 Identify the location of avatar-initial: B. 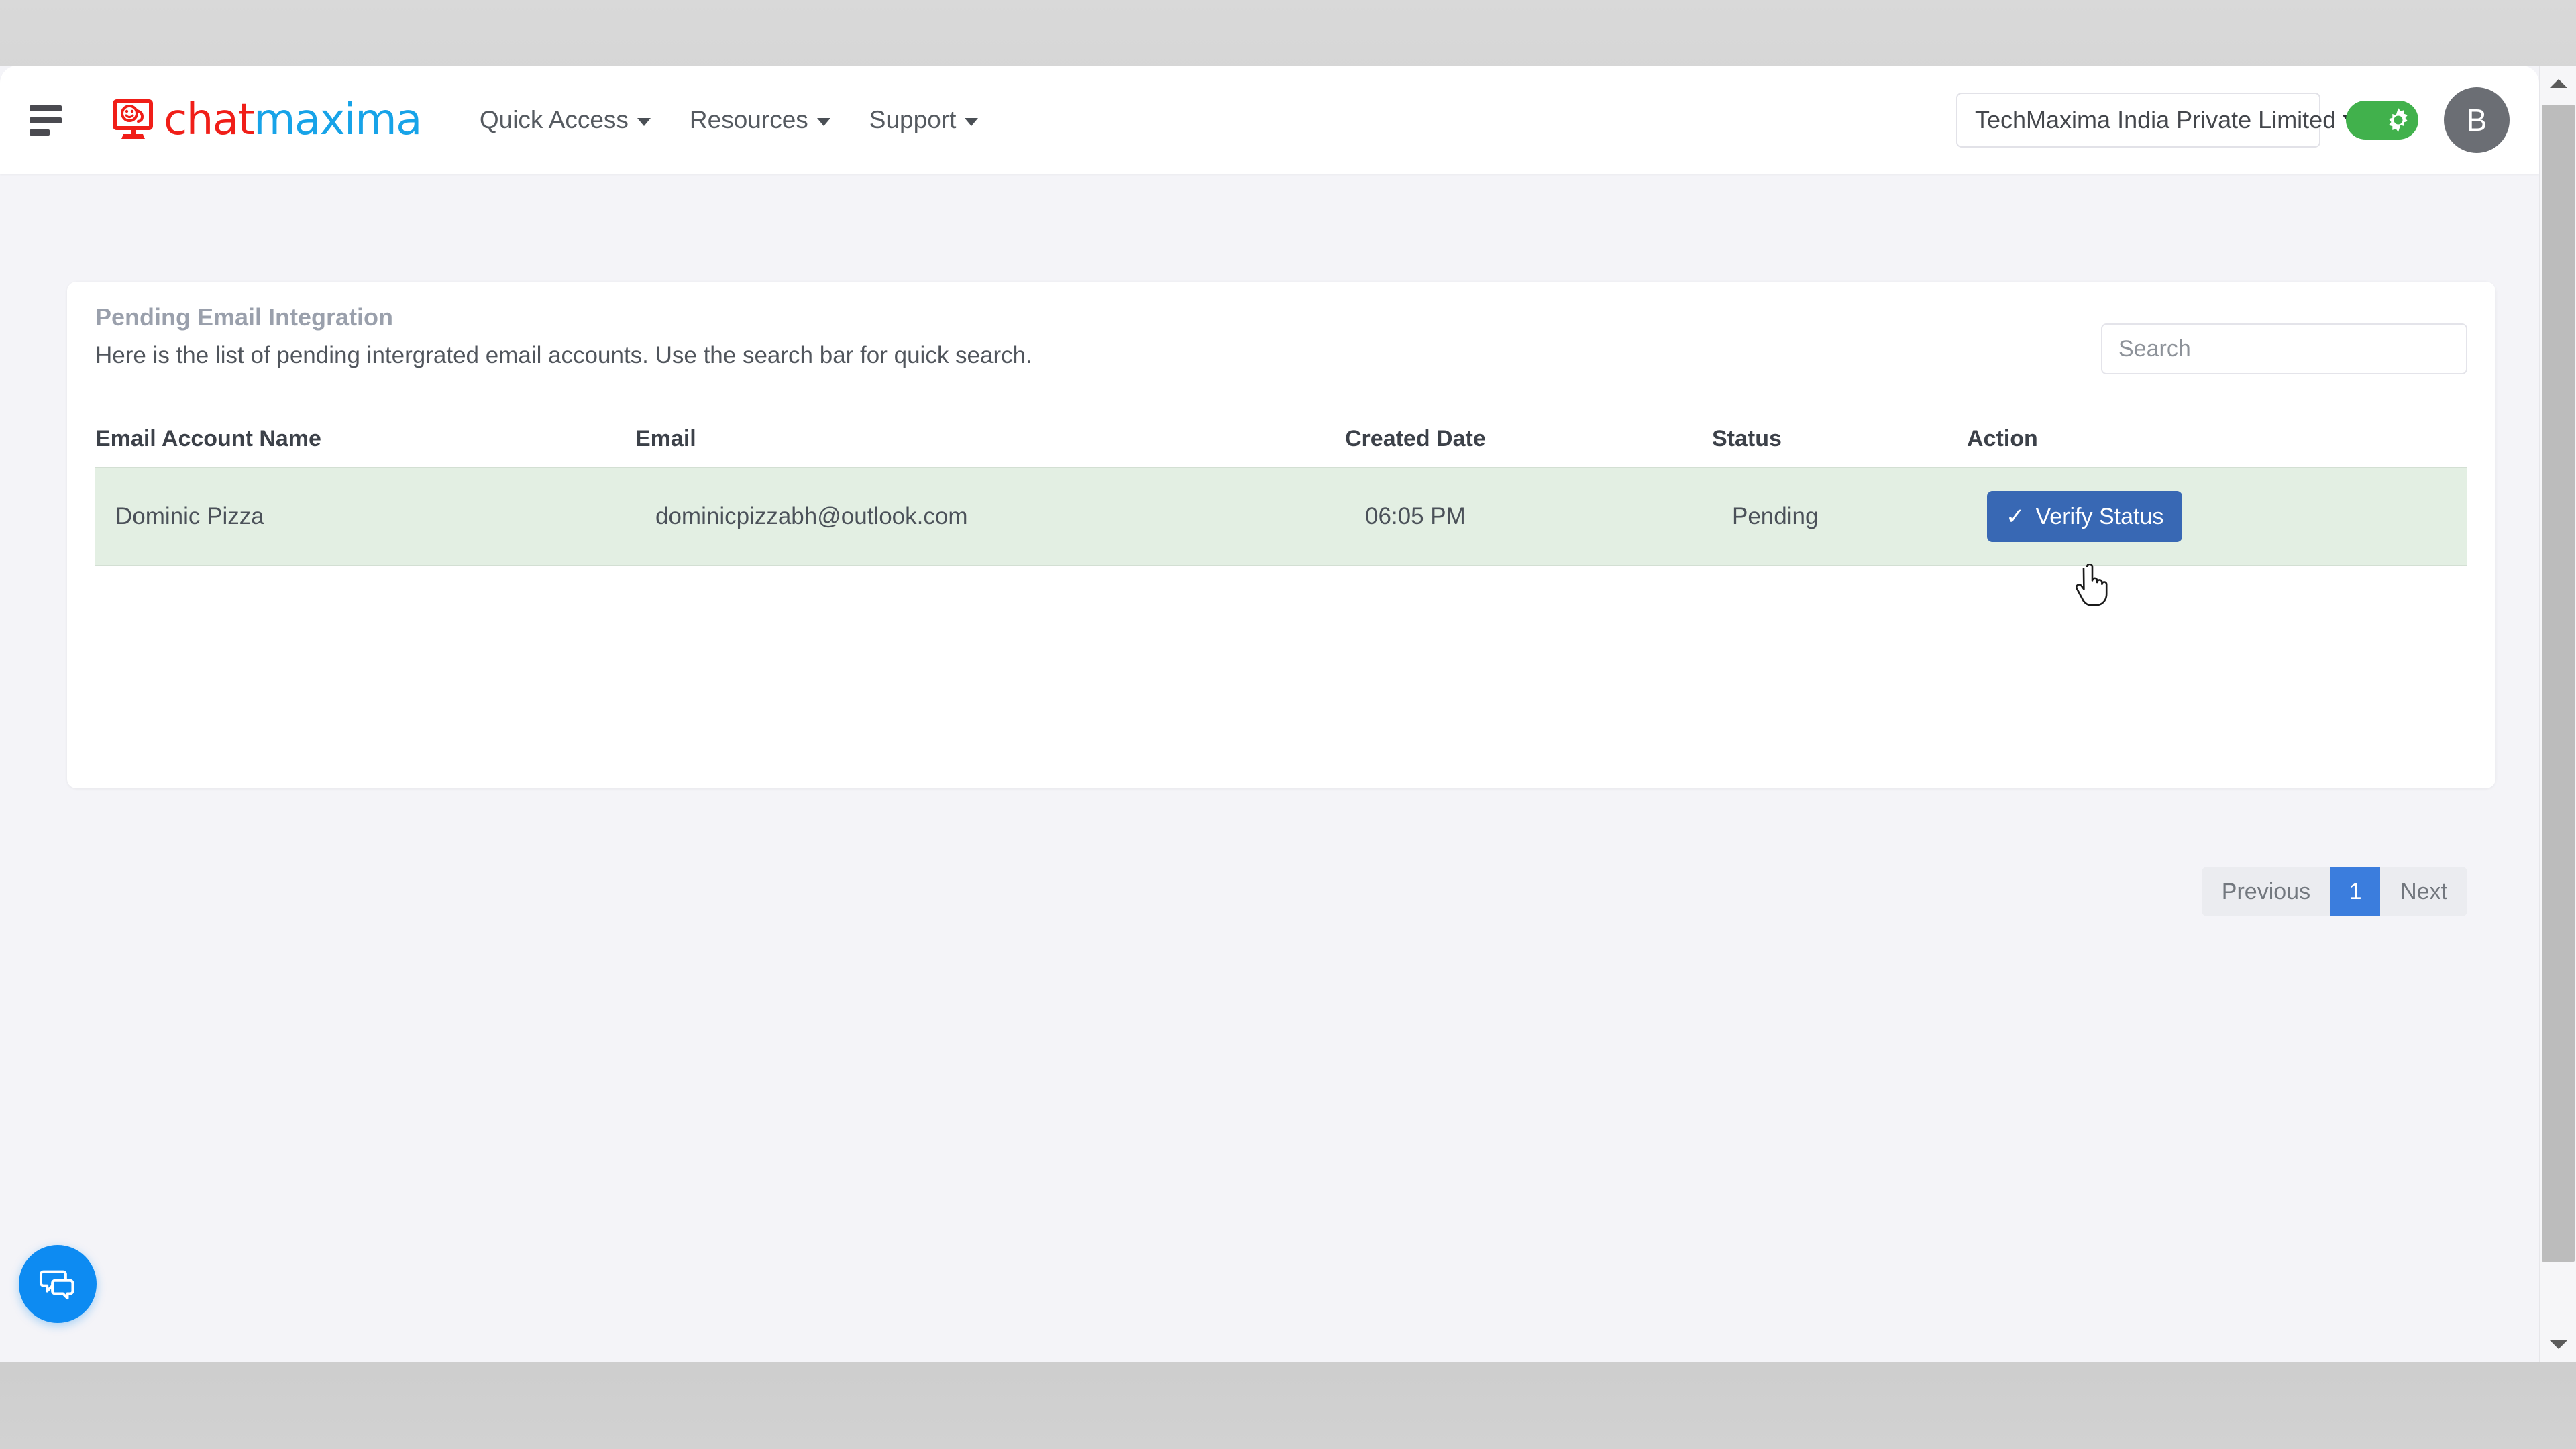
(2476, 120).